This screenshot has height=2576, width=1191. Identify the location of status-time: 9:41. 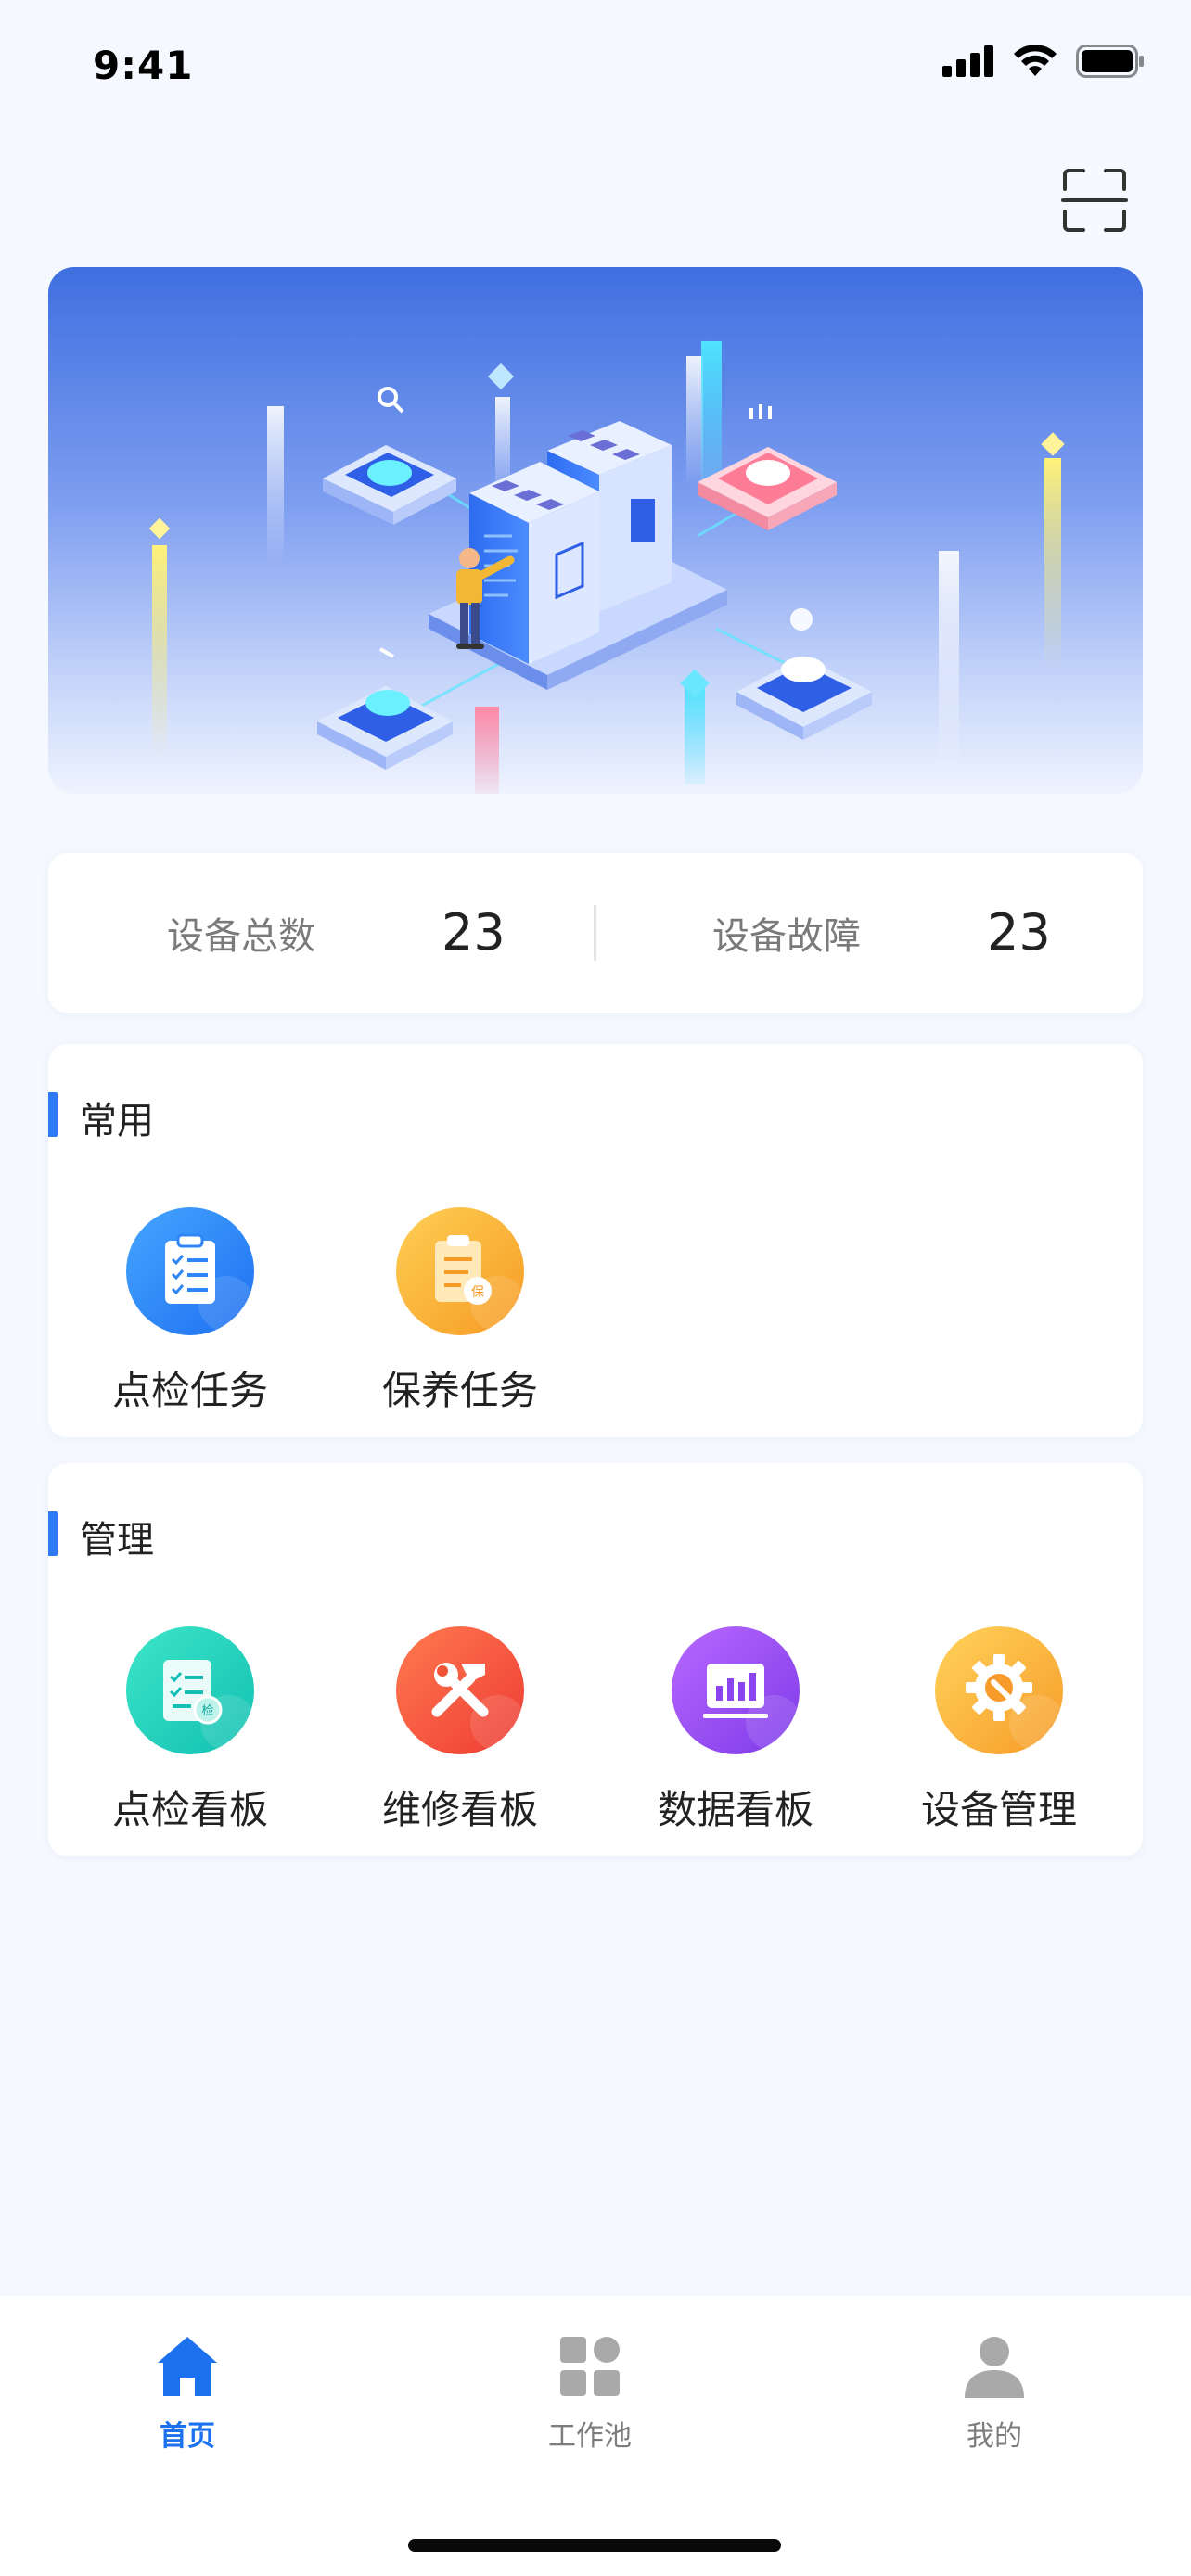
(143, 66).